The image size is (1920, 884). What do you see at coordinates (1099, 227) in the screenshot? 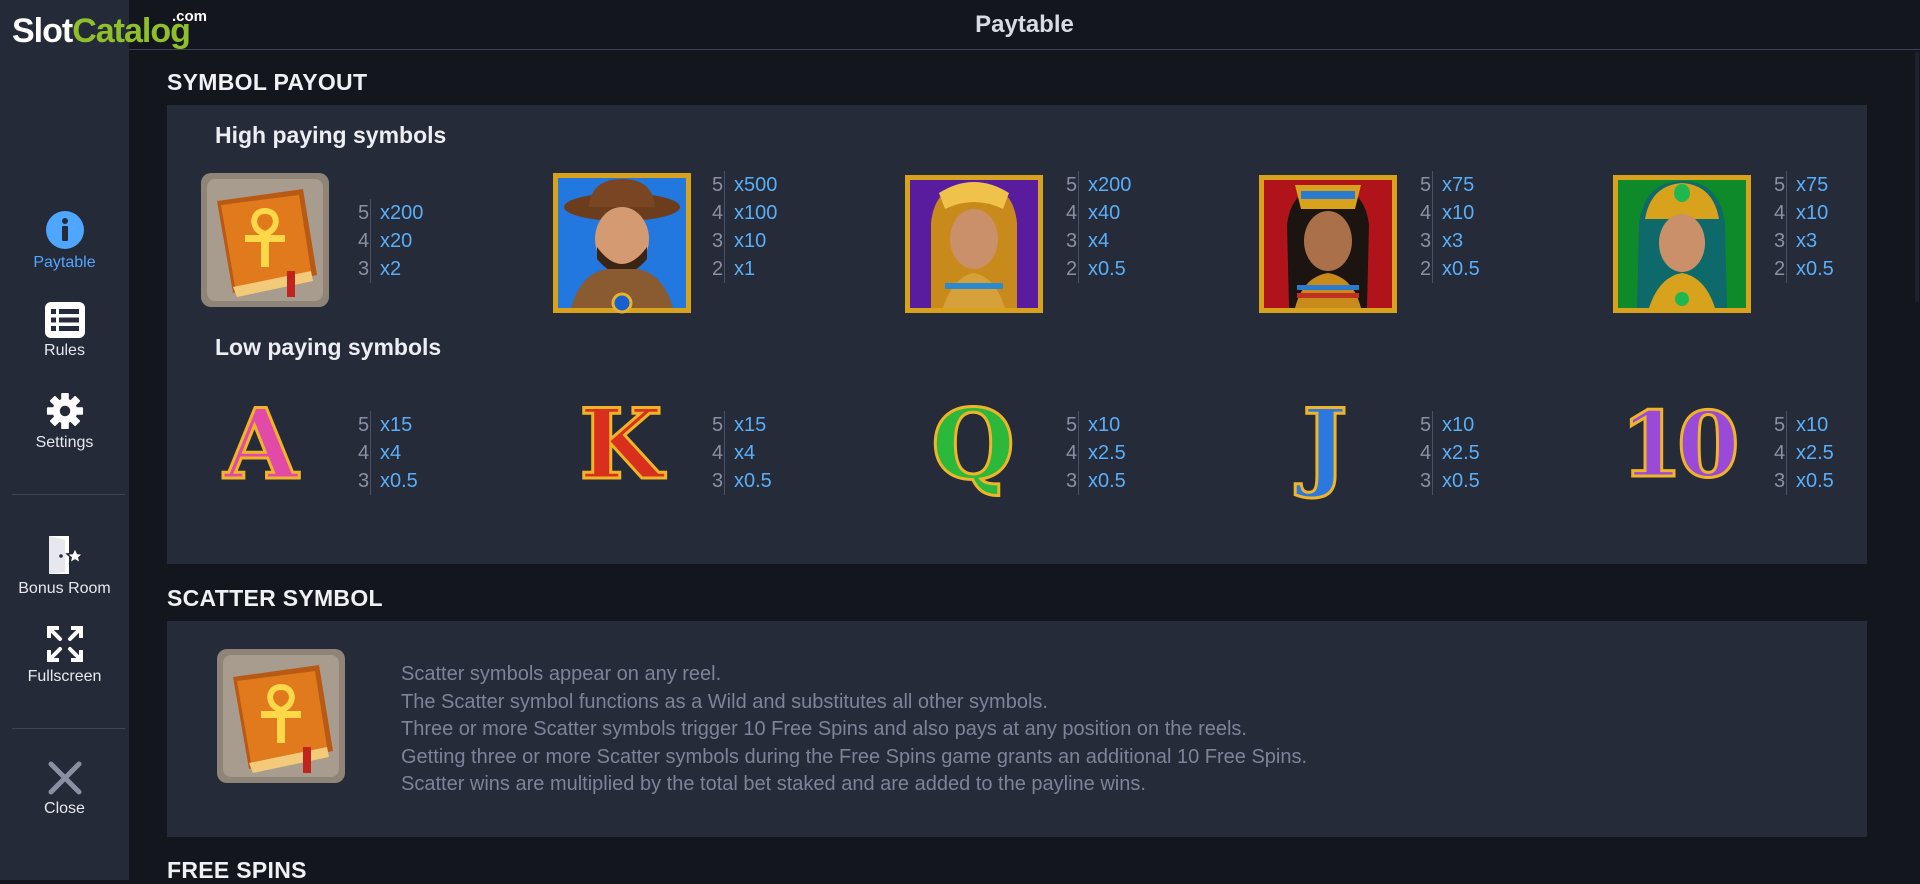
I see `payout-list-cleopatra-purple: 5 x200 4 x40 3 x4 2 x0.5` at bounding box center [1099, 227].